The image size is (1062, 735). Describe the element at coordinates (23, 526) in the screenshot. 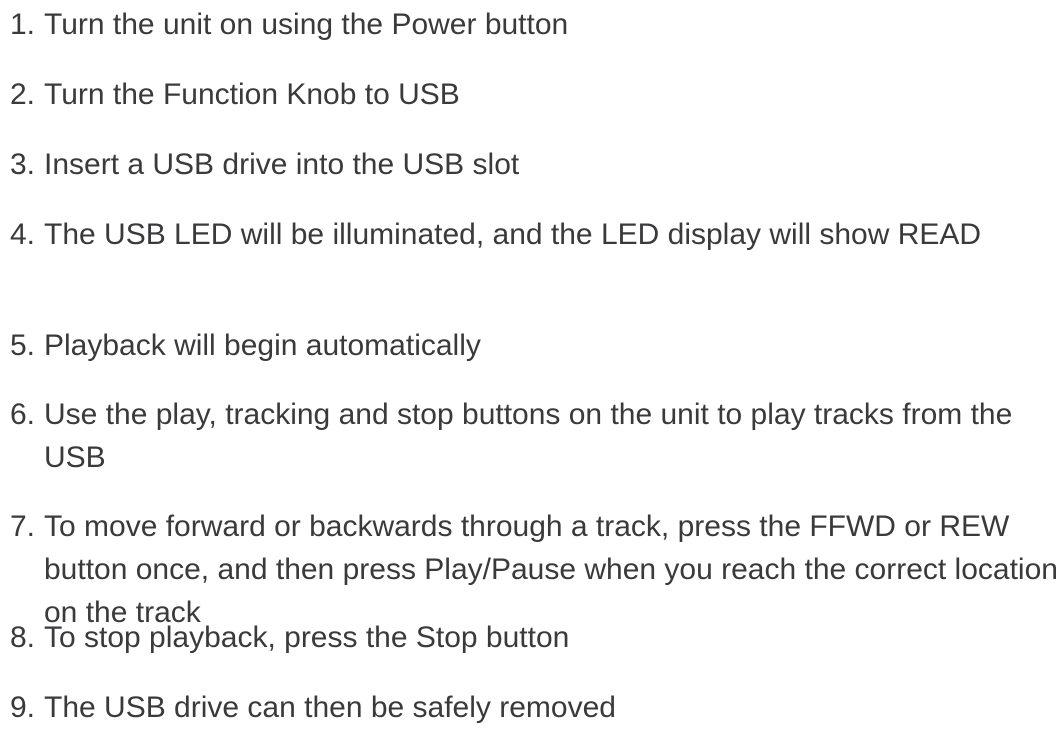

I see `step-number: 7.` at that location.